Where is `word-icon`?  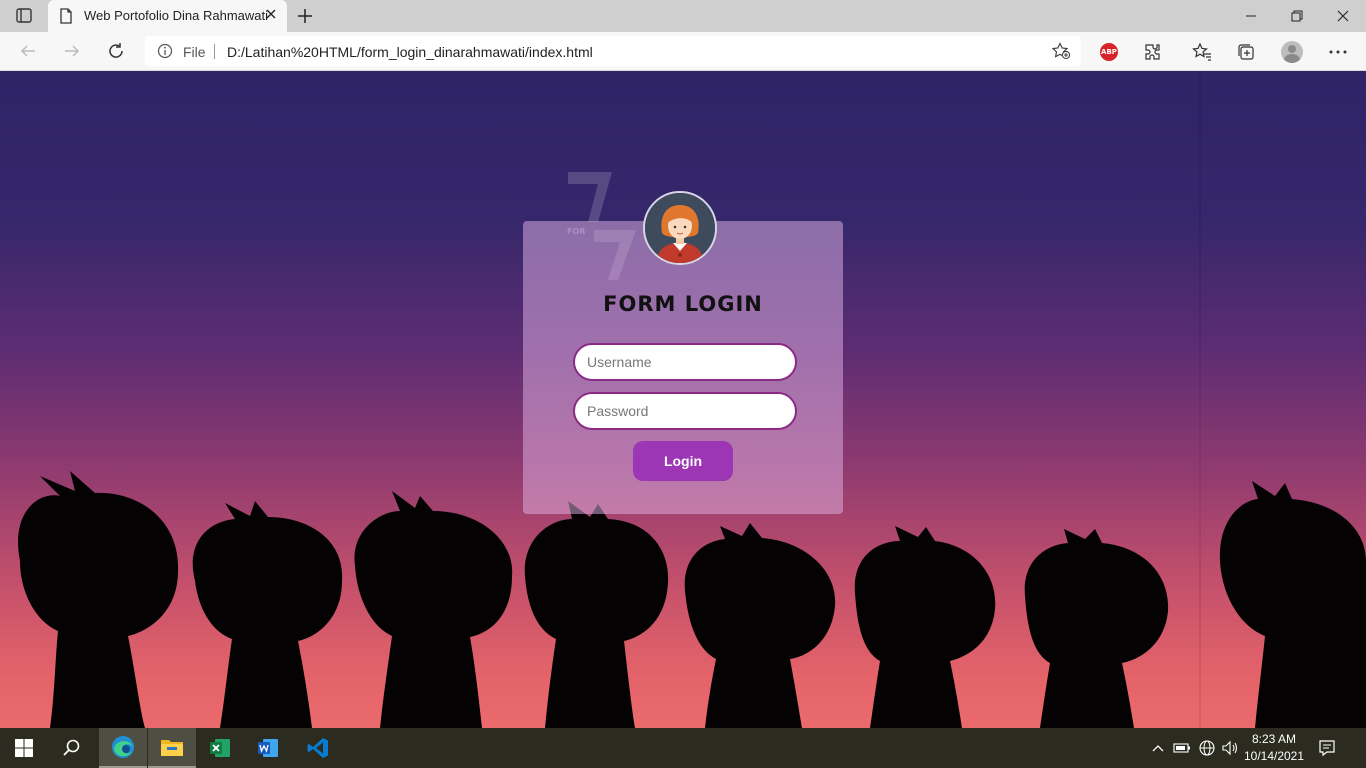
word-icon is located at coordinates (268, 748).